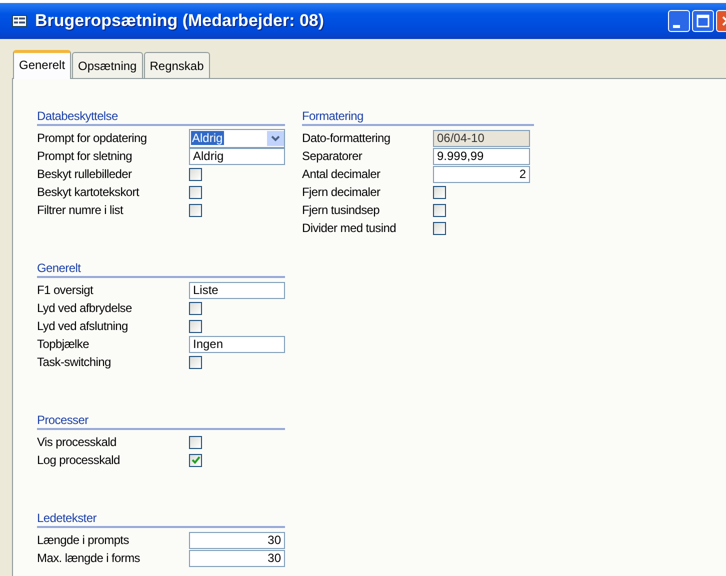 The width and height of the screenshot is (726, 576). I want to click on maximize-icon, so click(703, 21).